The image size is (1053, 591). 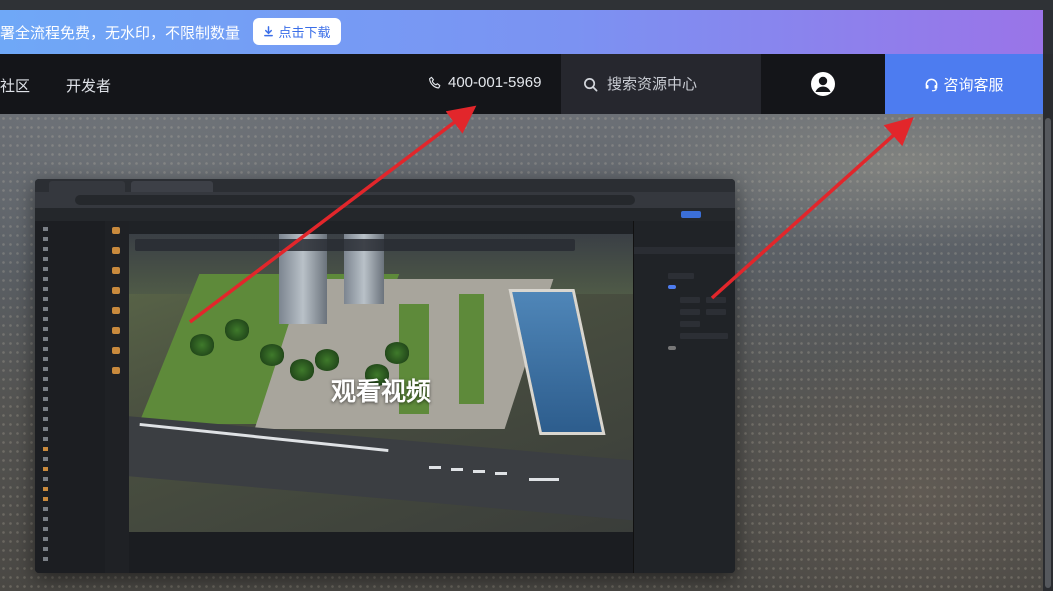 What do you see at coordinates (973, 85) in the screenshot?
I see `customer-service-label: 咨询客服` at bounding box center [973, 85].